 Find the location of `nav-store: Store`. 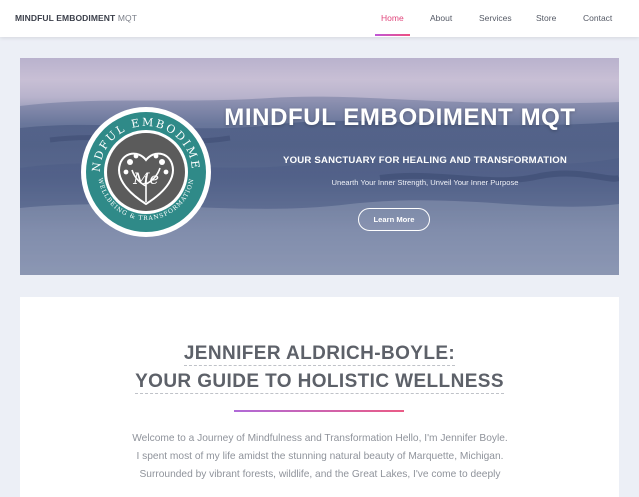

nav-store: Store is located at coordinates (546, 18).